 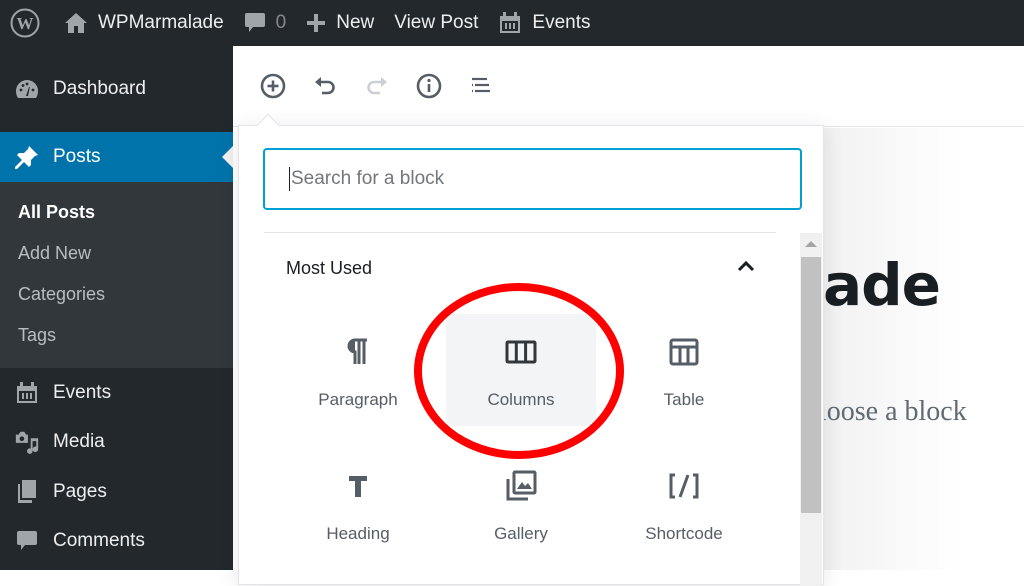 I want to click on shortcode-icon, so click(x=684, y=486).